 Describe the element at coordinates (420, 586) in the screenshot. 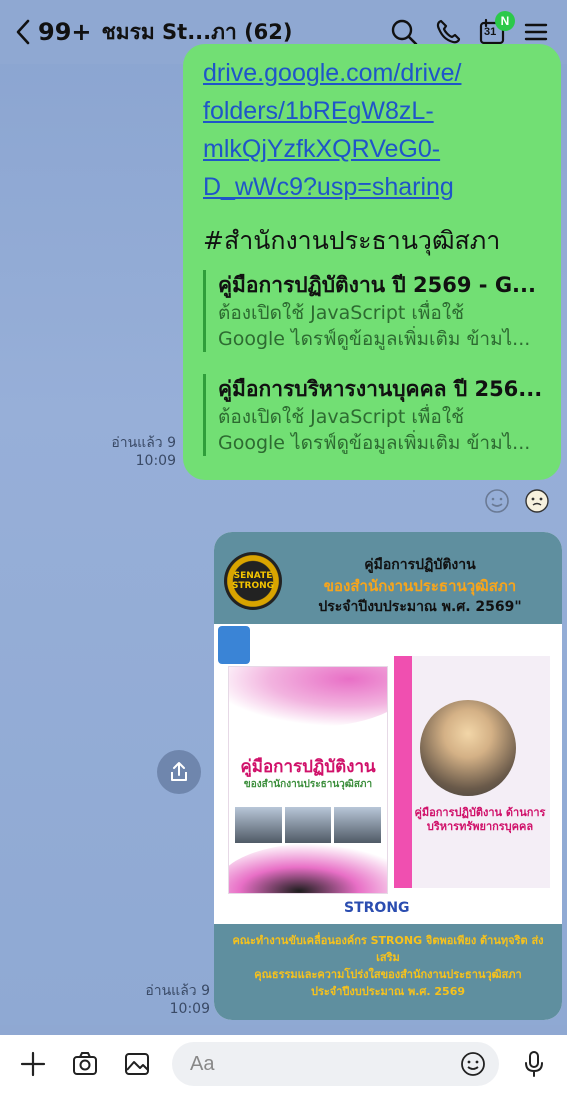

I see `card-subtitle: ของสำนักงานประธานวุฒิสภา` at that location.